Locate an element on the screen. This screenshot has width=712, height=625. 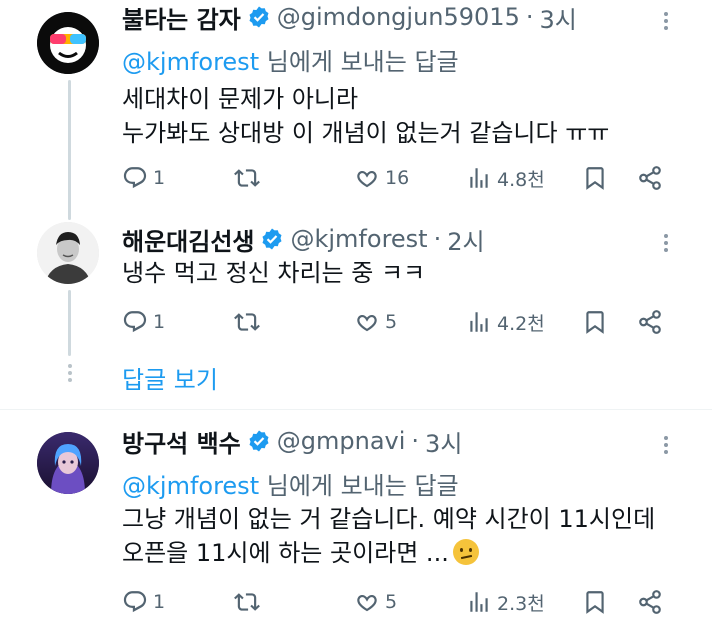
display-name: 불타는 감자 is located at coordinates (181, 17).